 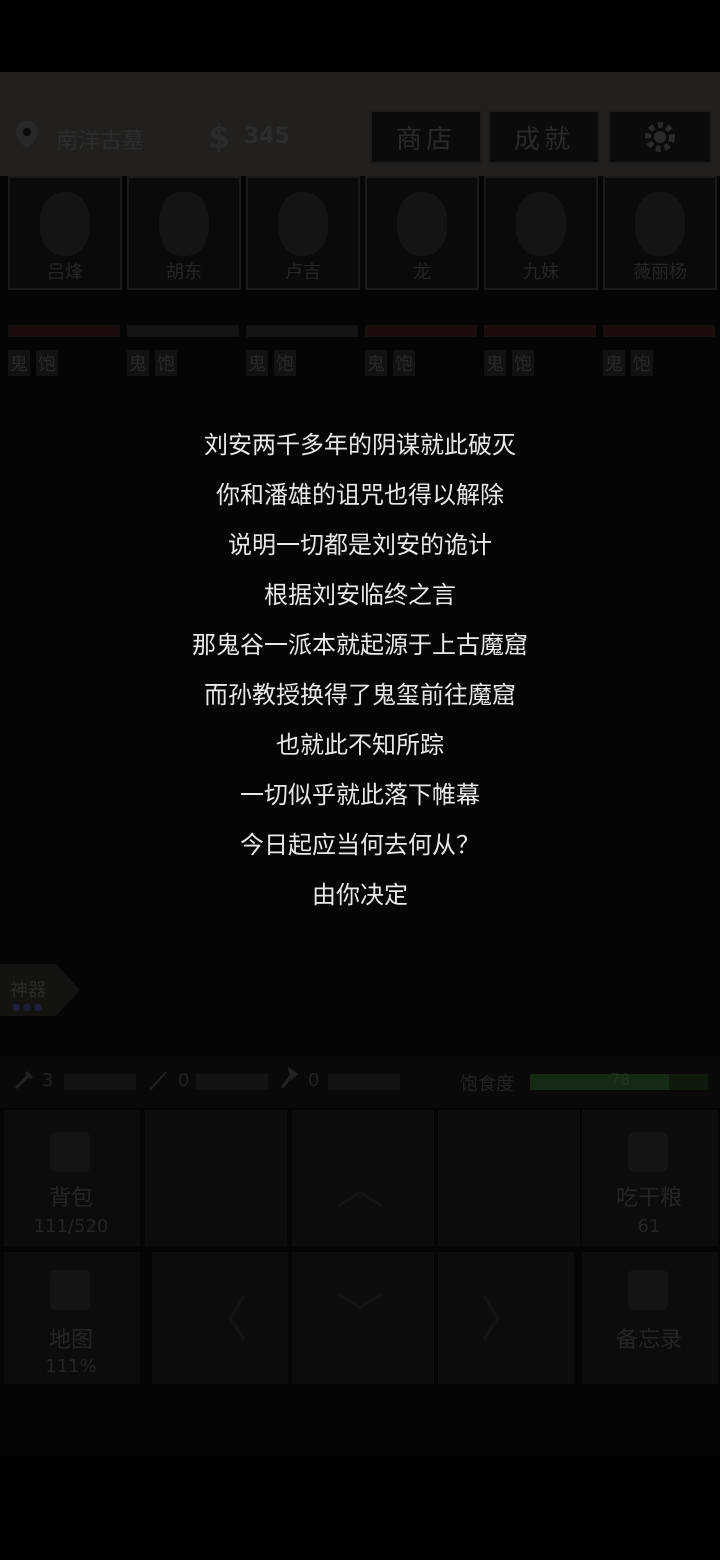 What do you see at coordinates (224, 1320) in the screenshot?
I see `left-arrow-icon: 〈` at bounding box center [224, 1320].